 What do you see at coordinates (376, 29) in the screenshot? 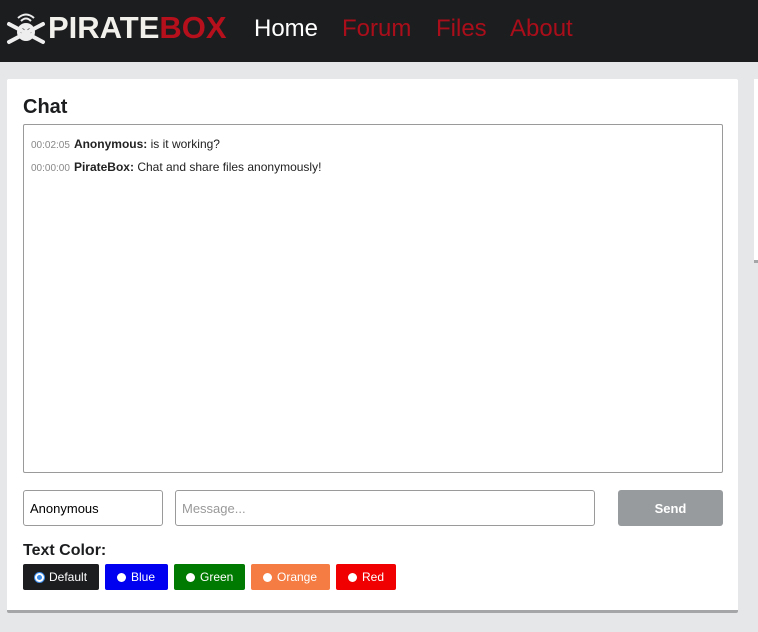
I see `nav-forum: Forum` at bounding box center [376, 29].